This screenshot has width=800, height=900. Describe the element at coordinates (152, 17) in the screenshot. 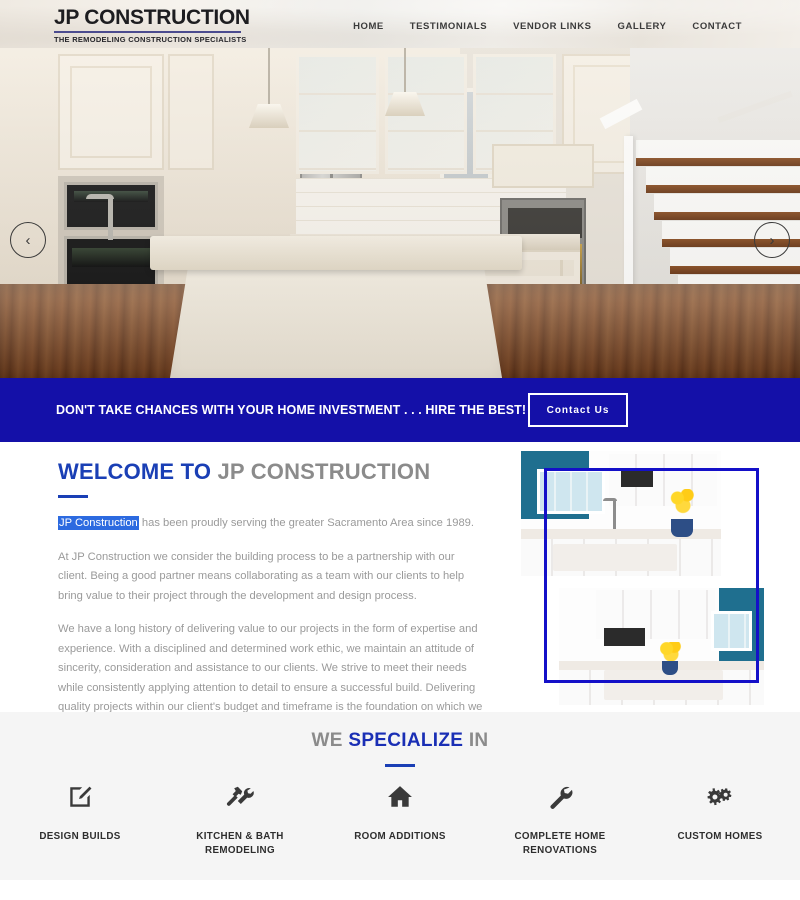

I see `logo-title: JP CONSTRUCTION` at that location.